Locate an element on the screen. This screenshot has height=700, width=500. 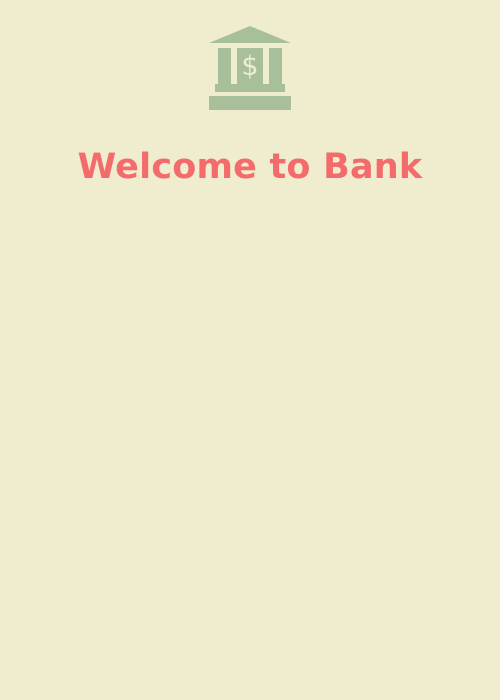
bank-icon: $ is located at coordinates (250, 68).